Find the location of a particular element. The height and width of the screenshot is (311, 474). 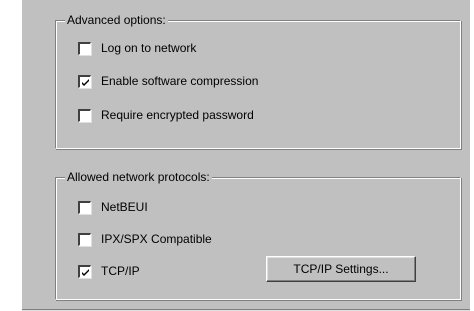

advanced-options-caption: Advanced options: is located at coordinates (116, 20).